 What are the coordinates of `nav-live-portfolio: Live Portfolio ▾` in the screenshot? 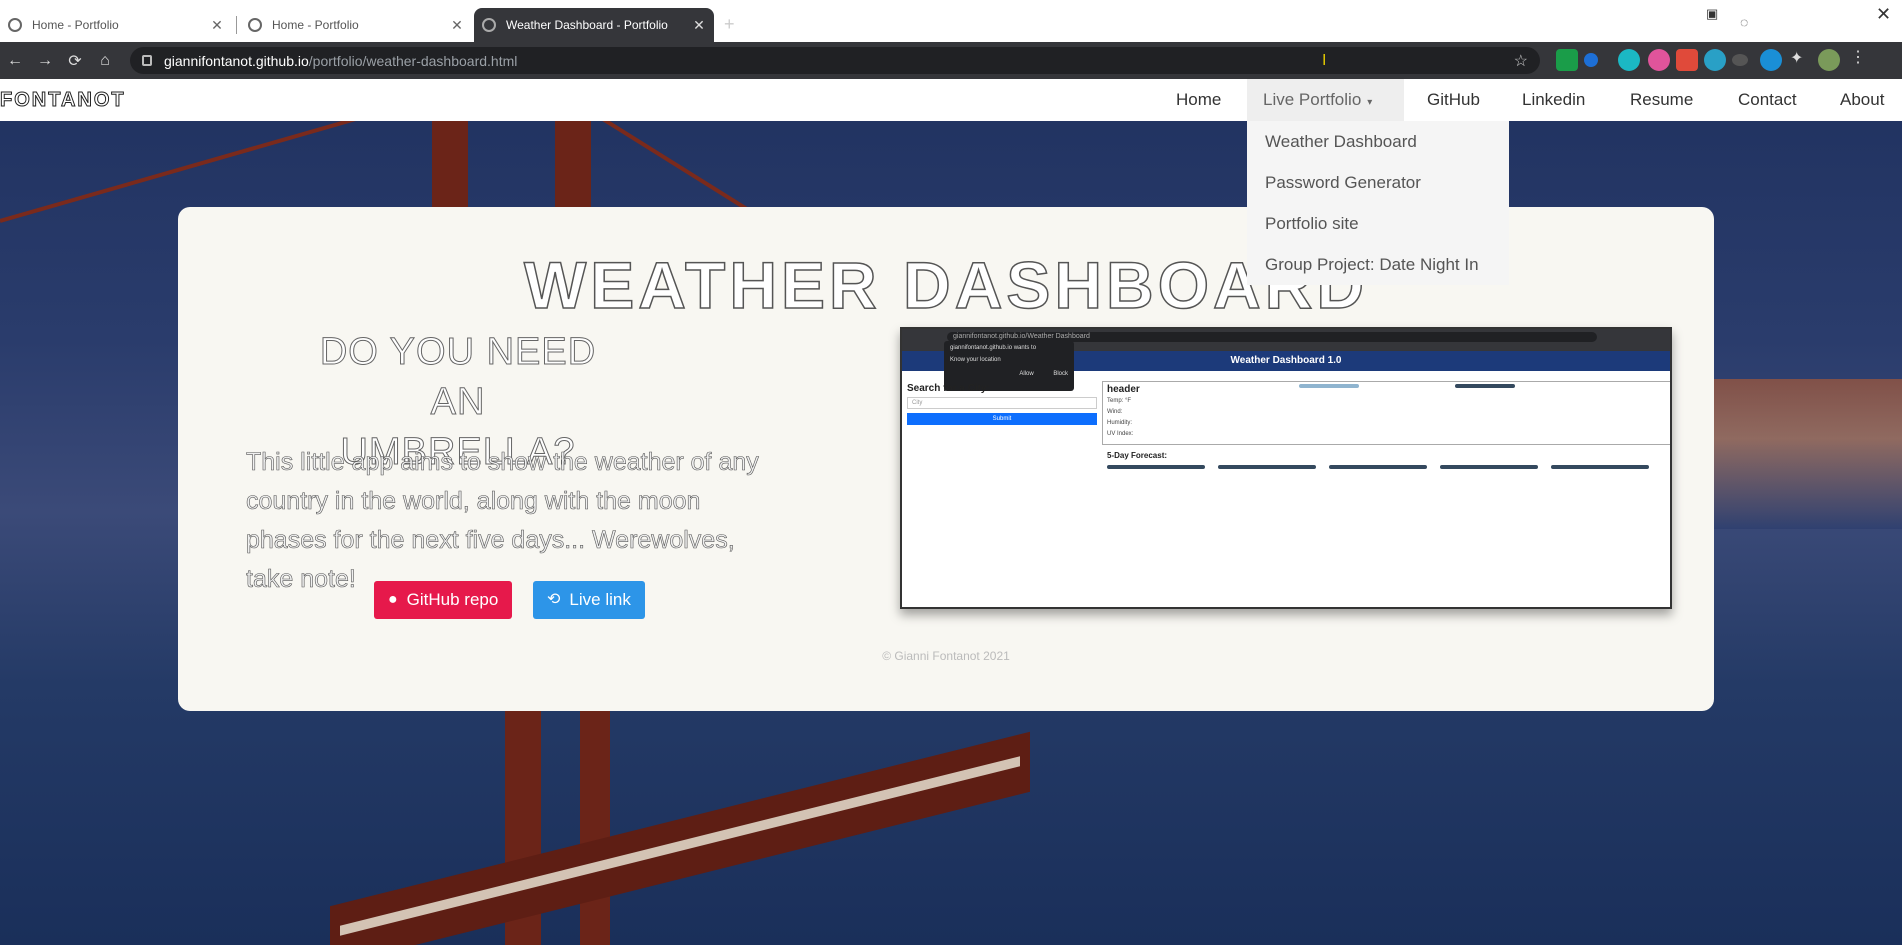 It's located at (1325, 100).